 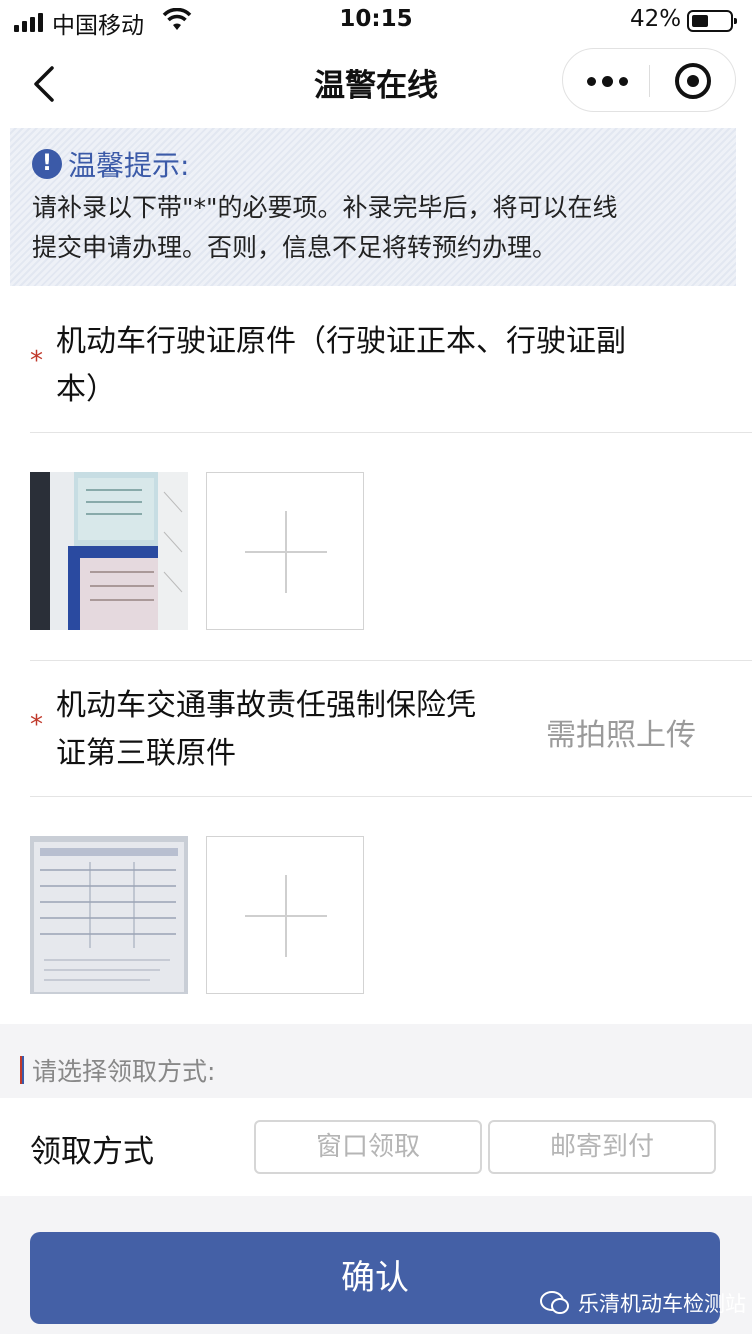 I want to click on license-photo-thumbnail, so click(x=109, y=551).